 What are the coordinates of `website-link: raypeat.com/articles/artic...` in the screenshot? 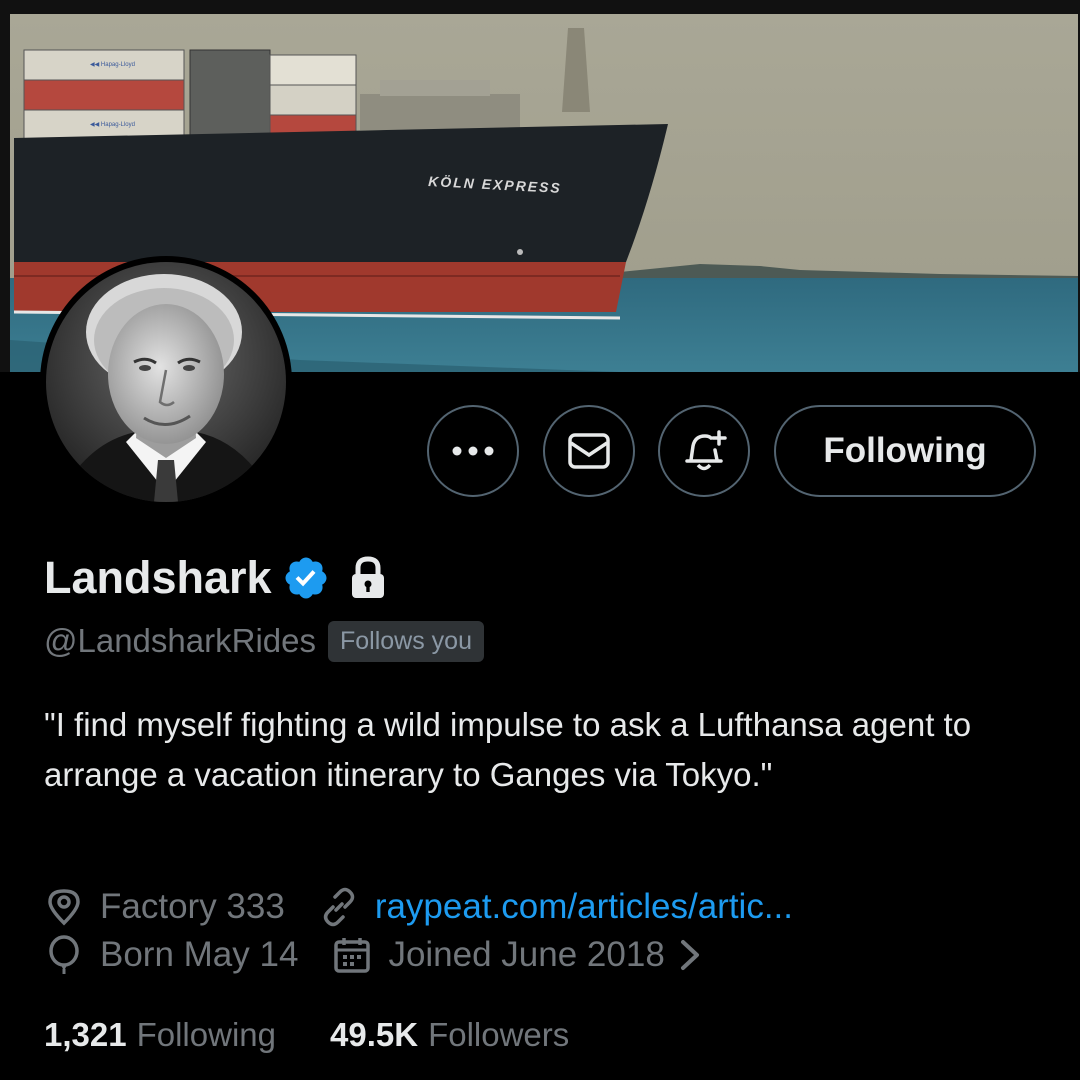 It's located at (584, 907).